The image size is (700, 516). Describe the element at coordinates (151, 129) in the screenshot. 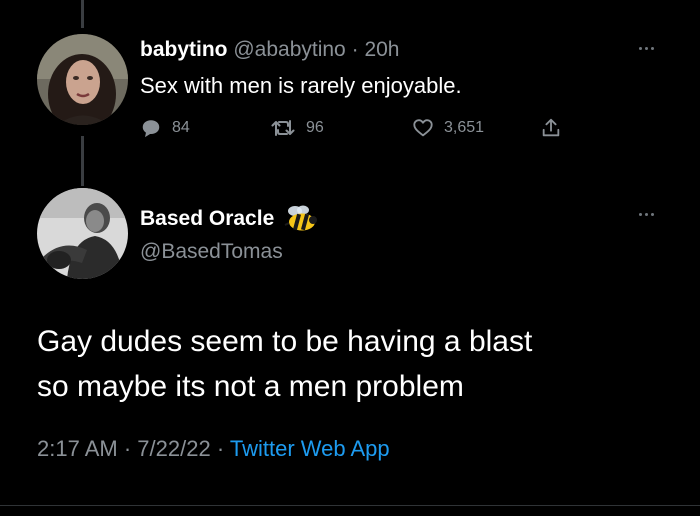

I see `reply-icon` at that location.